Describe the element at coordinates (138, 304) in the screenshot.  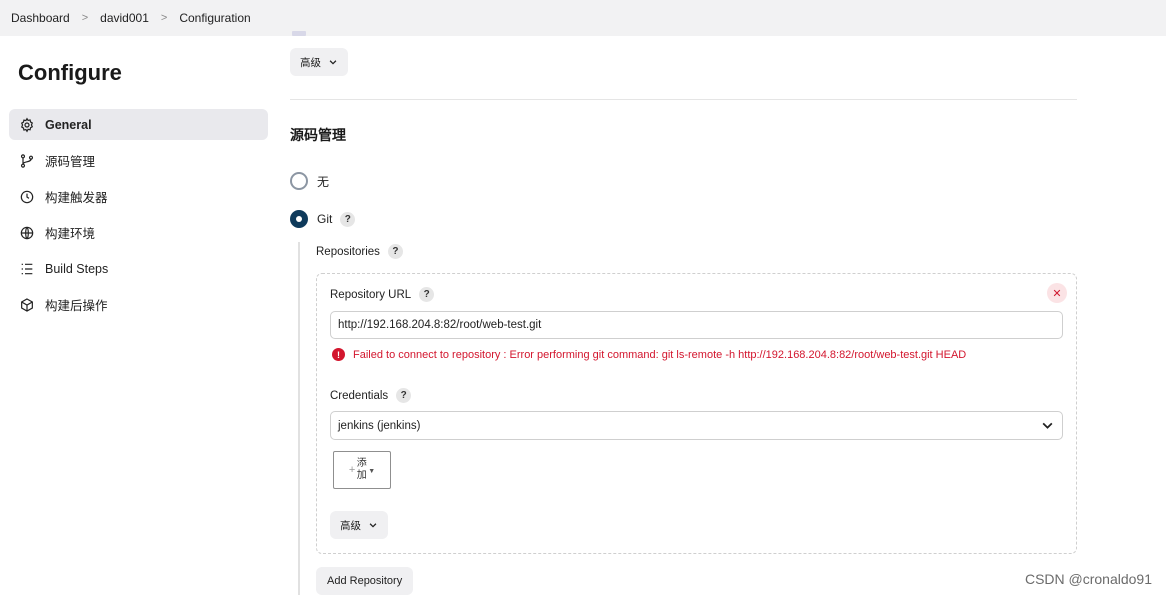
I see `sidebar-item-post-build: 构建后操作` at that location.